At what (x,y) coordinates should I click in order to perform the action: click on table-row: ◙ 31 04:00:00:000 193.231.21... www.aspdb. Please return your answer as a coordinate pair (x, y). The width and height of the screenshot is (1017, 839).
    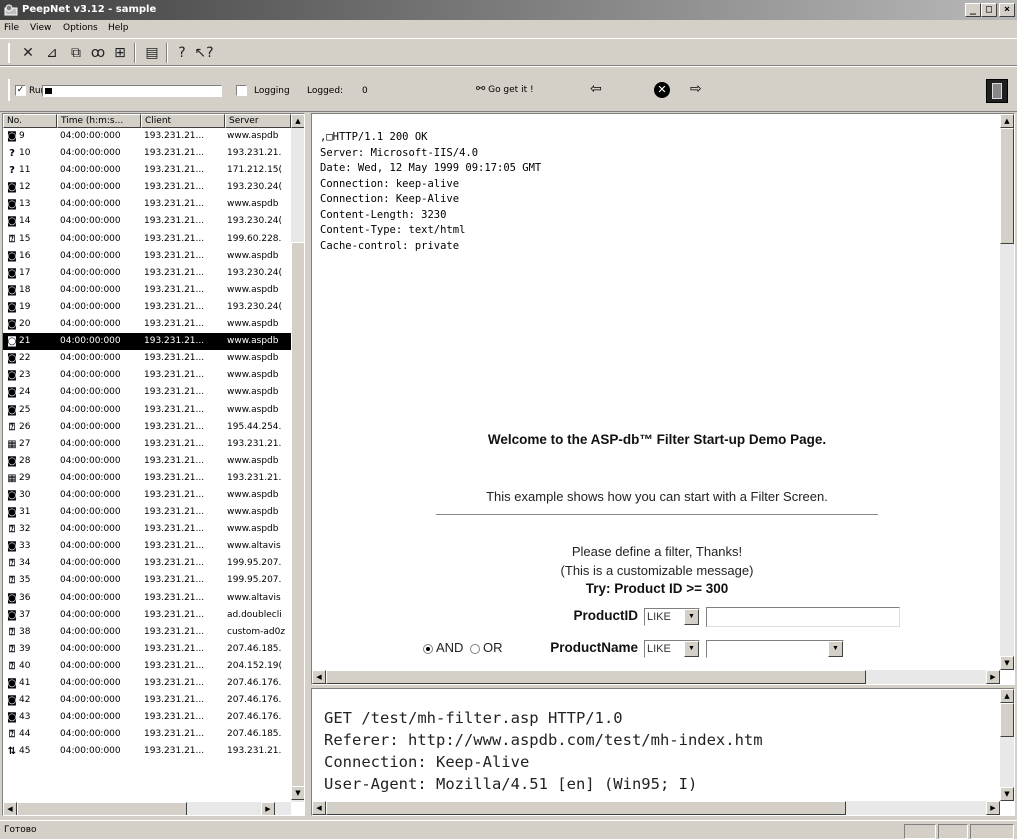
    Looking at the image, I should click on (147, 512).